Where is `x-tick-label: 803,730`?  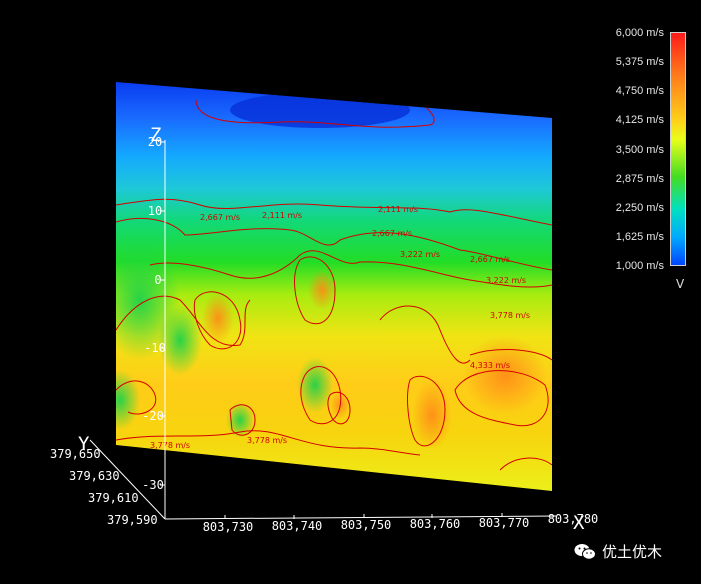 x-tick-label: 803,730 is located at coordinates (228, 527).